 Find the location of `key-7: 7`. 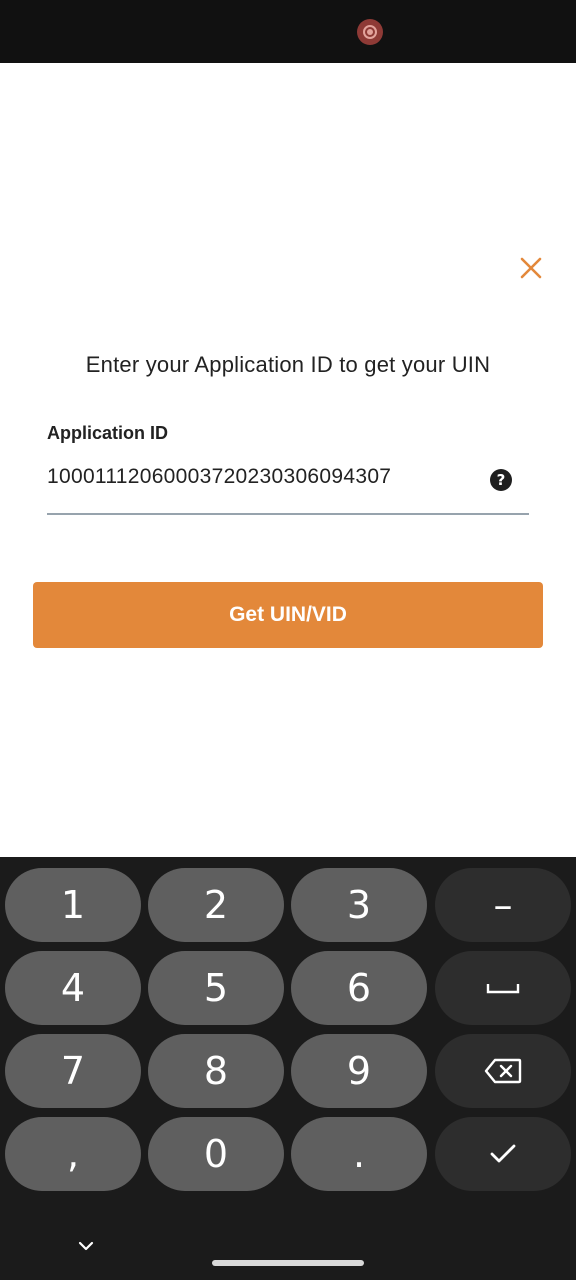

key-7: 7 is located at coordinates (73, 1071).